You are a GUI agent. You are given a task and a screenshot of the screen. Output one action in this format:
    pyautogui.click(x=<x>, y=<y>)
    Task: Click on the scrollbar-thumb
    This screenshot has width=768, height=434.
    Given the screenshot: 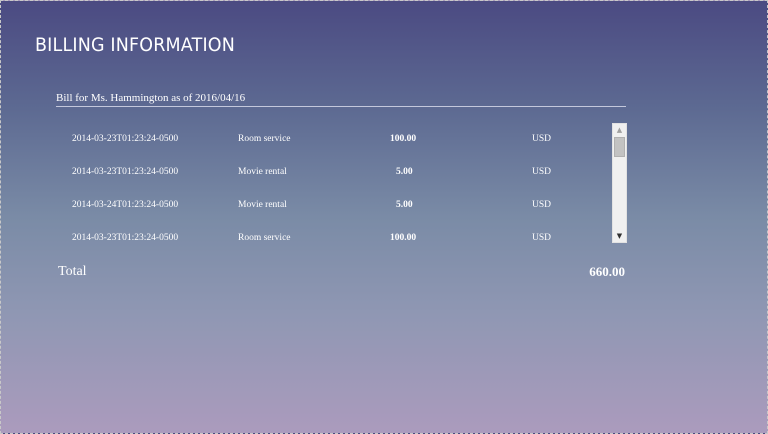 What is the action you would take?
    pyautogui.click(x=619, y=147)
    